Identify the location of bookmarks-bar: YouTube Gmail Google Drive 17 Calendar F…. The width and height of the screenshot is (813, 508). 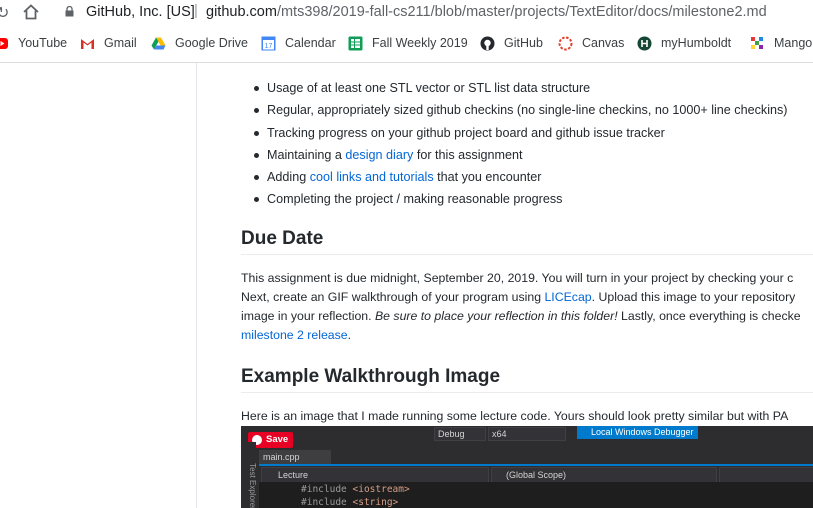
(406, 44).